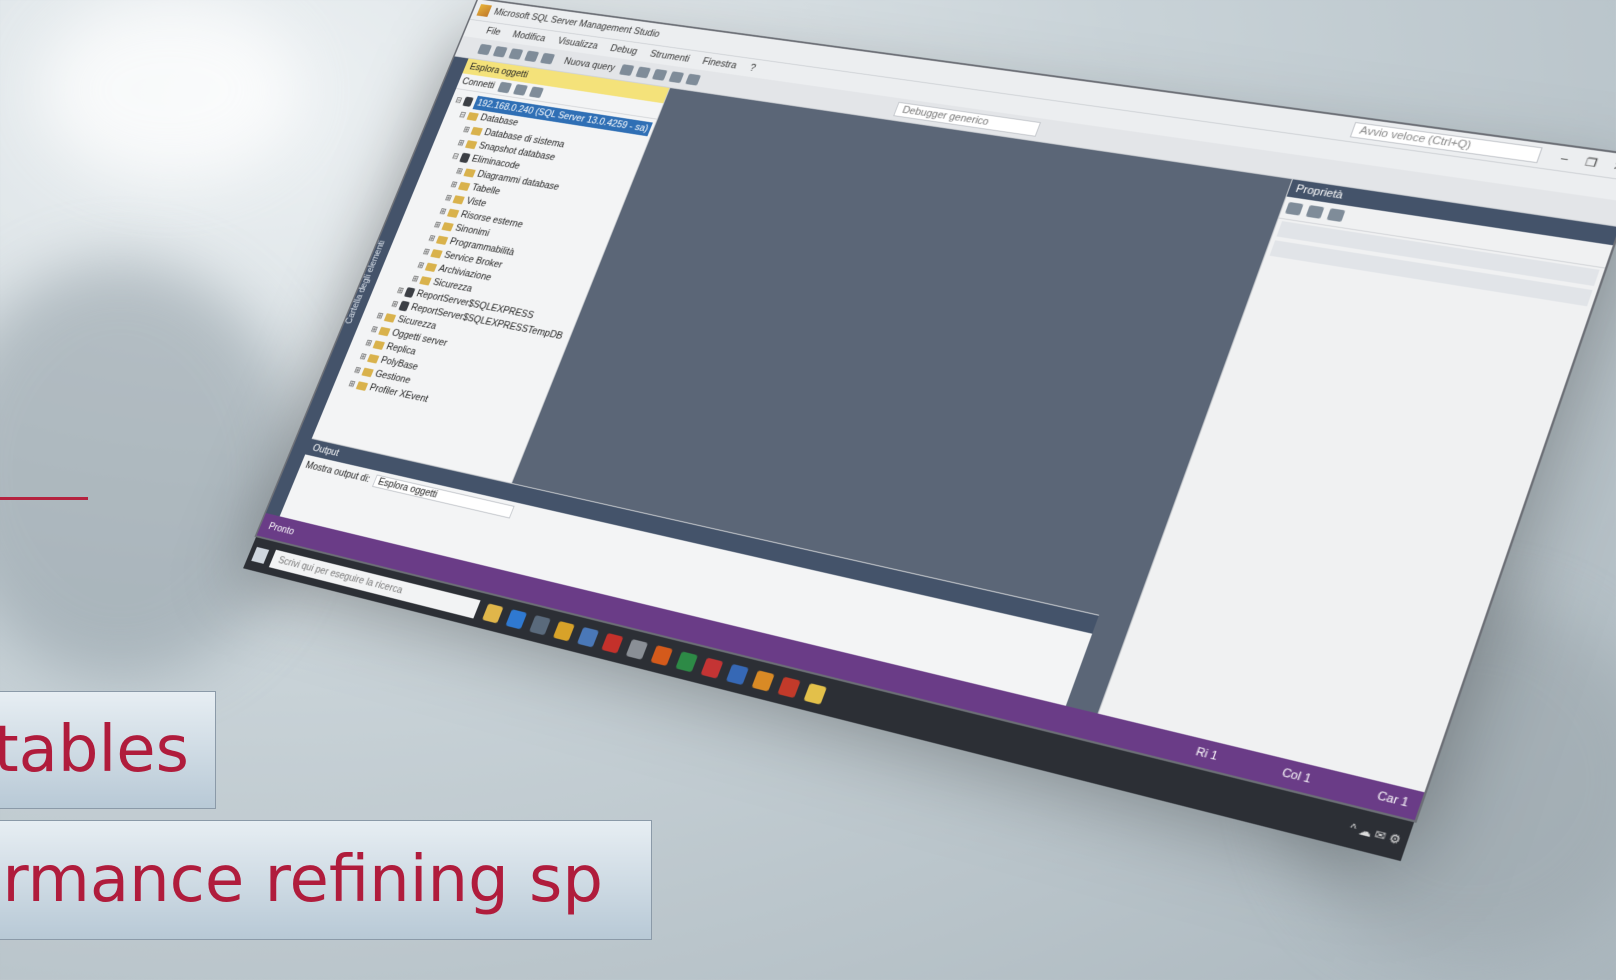 Image resolution: width=1616 pixels, height=980 pixels. I want to click on status-char: Car 1, so click(1393, 799).